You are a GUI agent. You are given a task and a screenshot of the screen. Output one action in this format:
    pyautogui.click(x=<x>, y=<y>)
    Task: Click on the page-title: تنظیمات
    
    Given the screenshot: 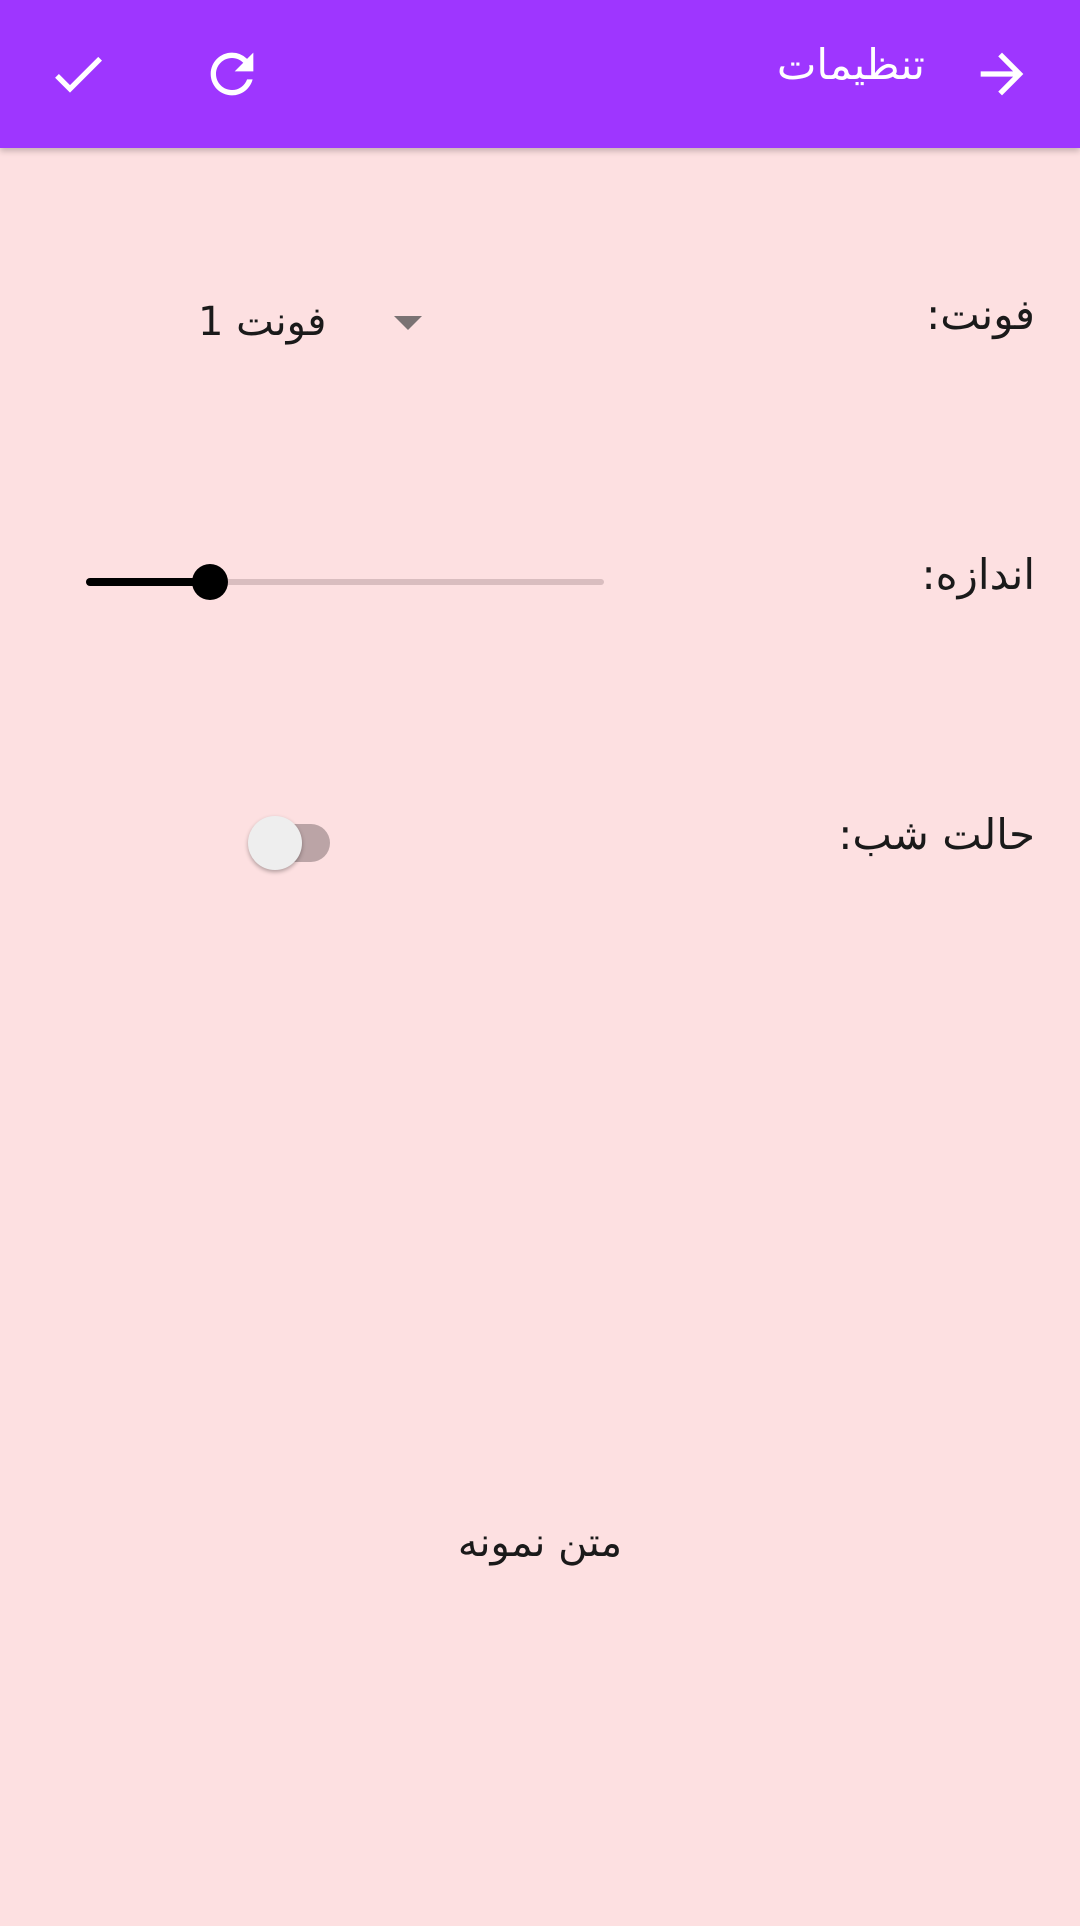 What is the action you would take?
    pyautogui.click(x=850, y=64)
    